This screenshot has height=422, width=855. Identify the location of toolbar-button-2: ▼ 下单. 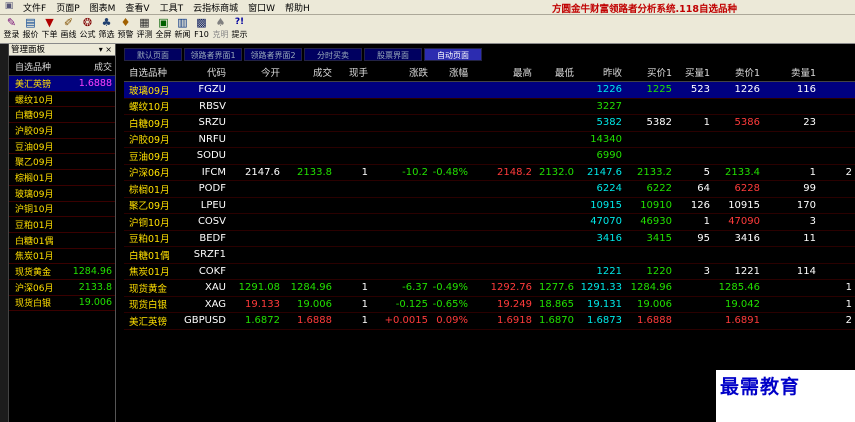
(49, 29).